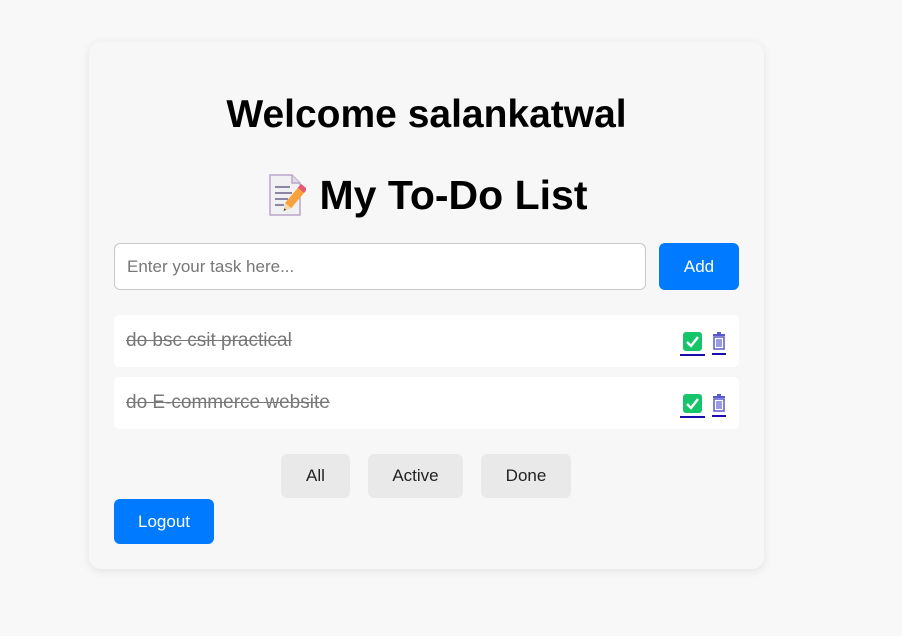  What do you see at coordinates (415, 476) in the screenshot?
I see `filter-active-button: Active` at bounding box center [415, 476].